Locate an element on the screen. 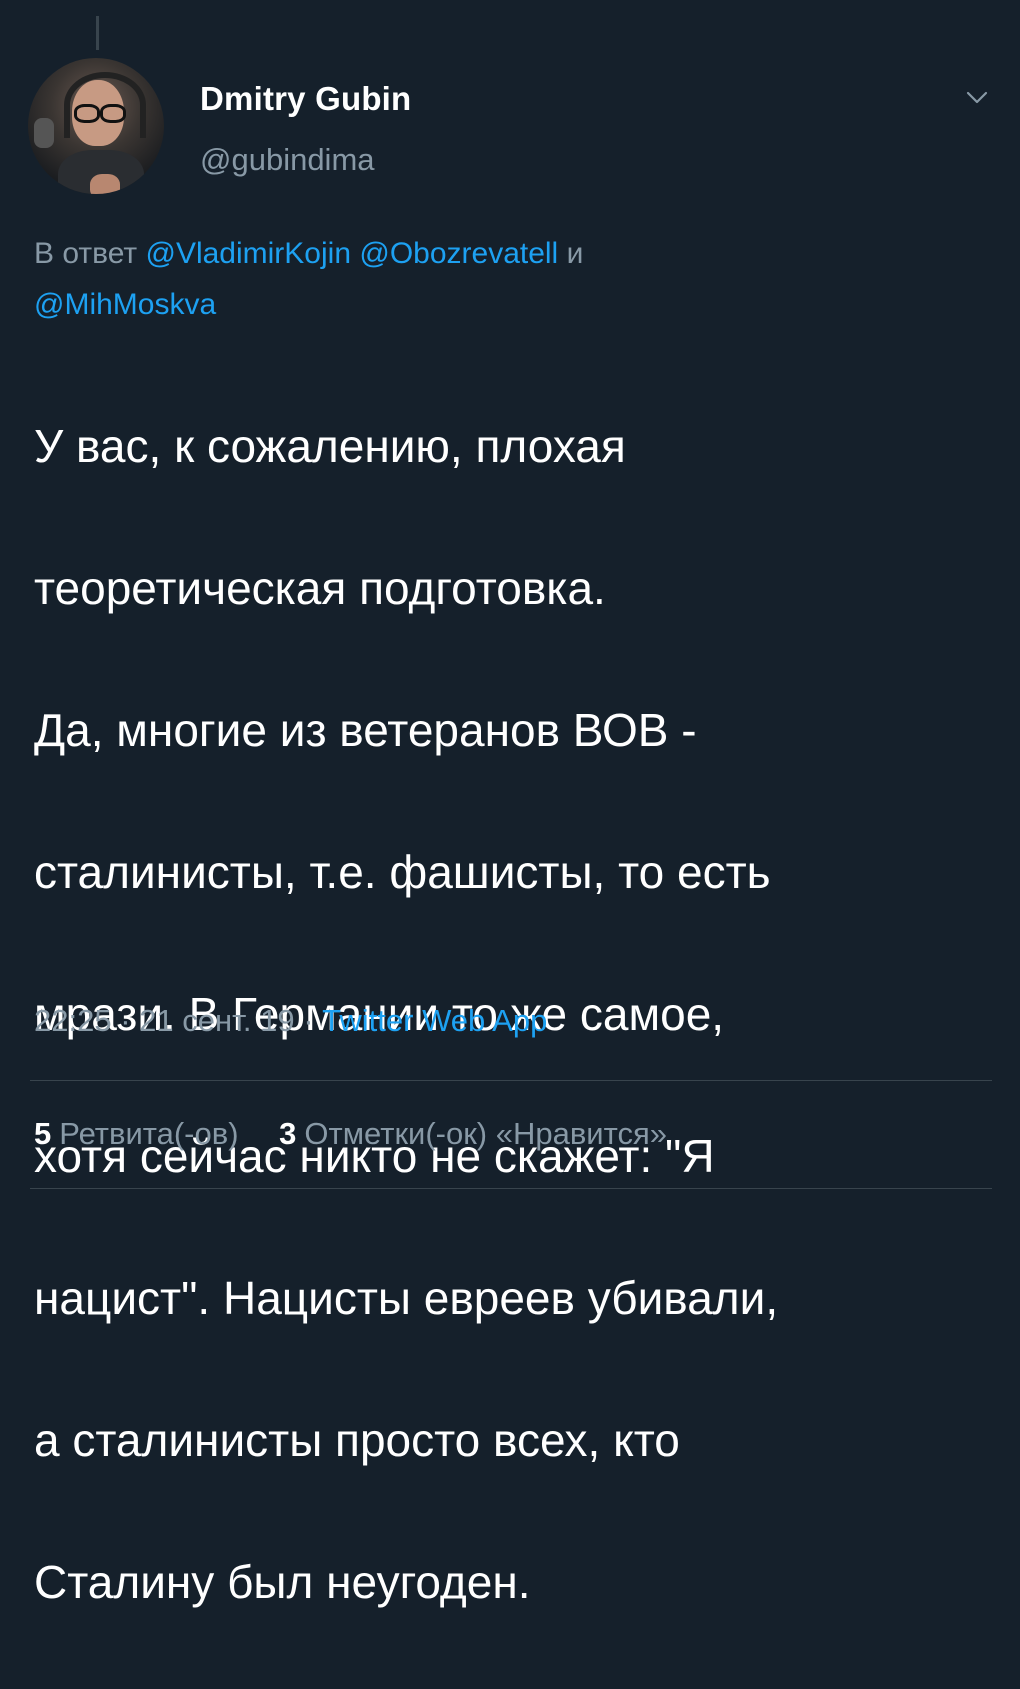  reply-prefix: В ответ is located at coordinates (86, 253).